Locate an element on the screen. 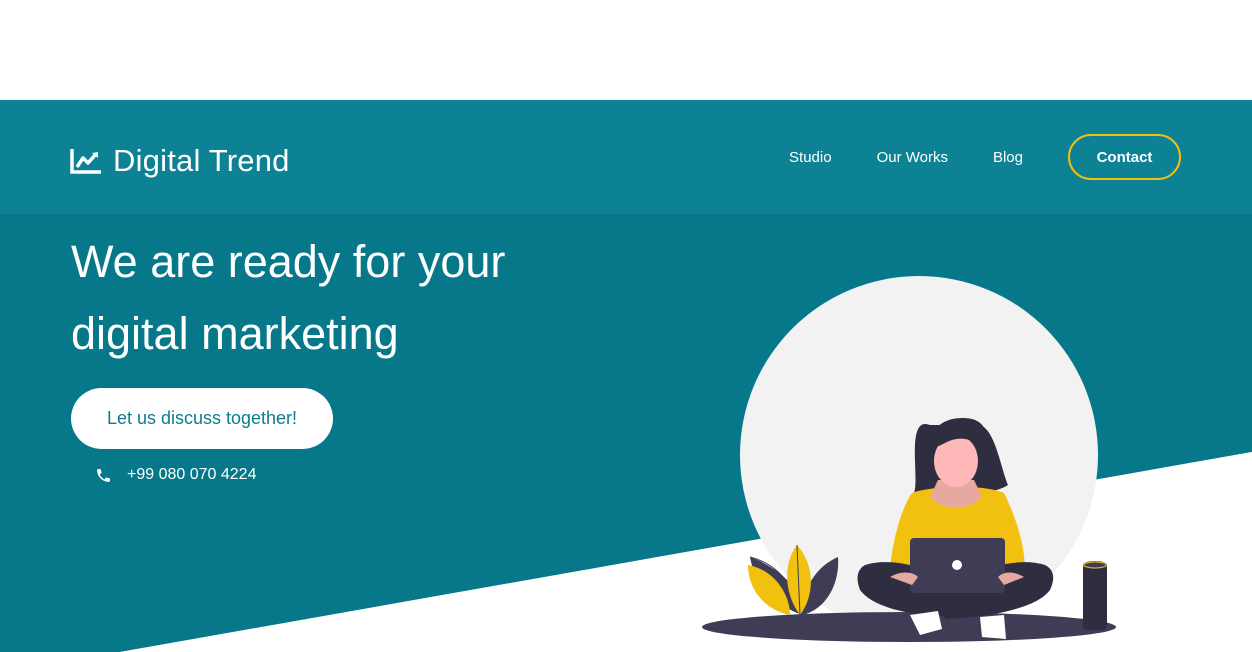 The width and height of the screenshot is (1252, 652). logo: Digital Trend is located at coordinates (180, 161).